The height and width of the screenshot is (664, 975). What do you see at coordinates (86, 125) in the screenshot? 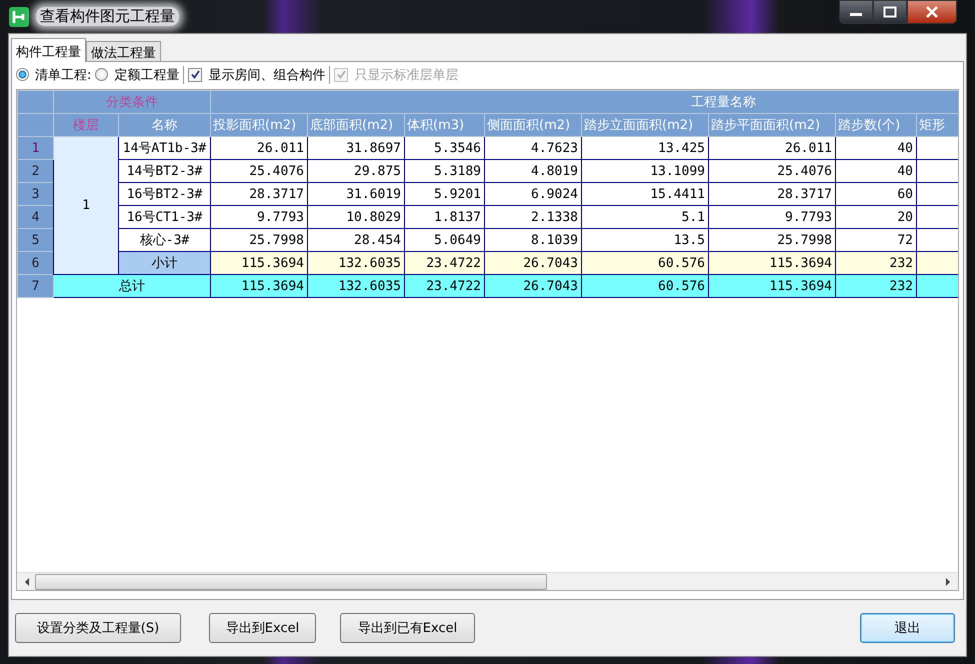
I see `header-cell: 楼层` at bounding box center [86, 125].